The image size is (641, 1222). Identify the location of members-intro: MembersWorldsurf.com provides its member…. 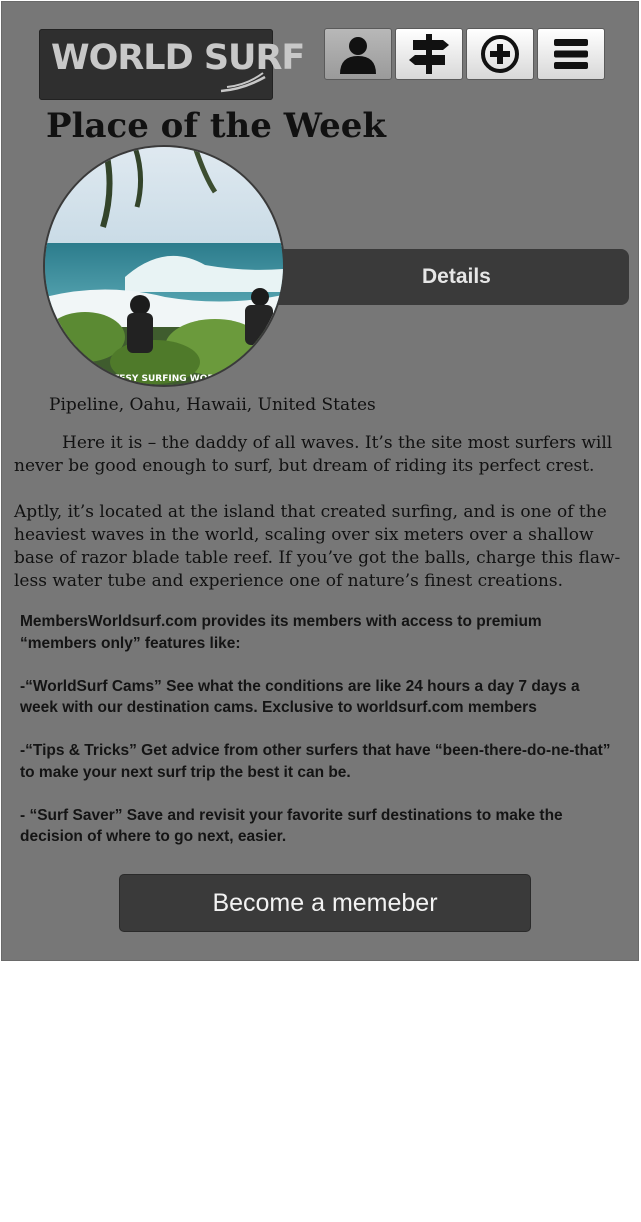
(281, 632).